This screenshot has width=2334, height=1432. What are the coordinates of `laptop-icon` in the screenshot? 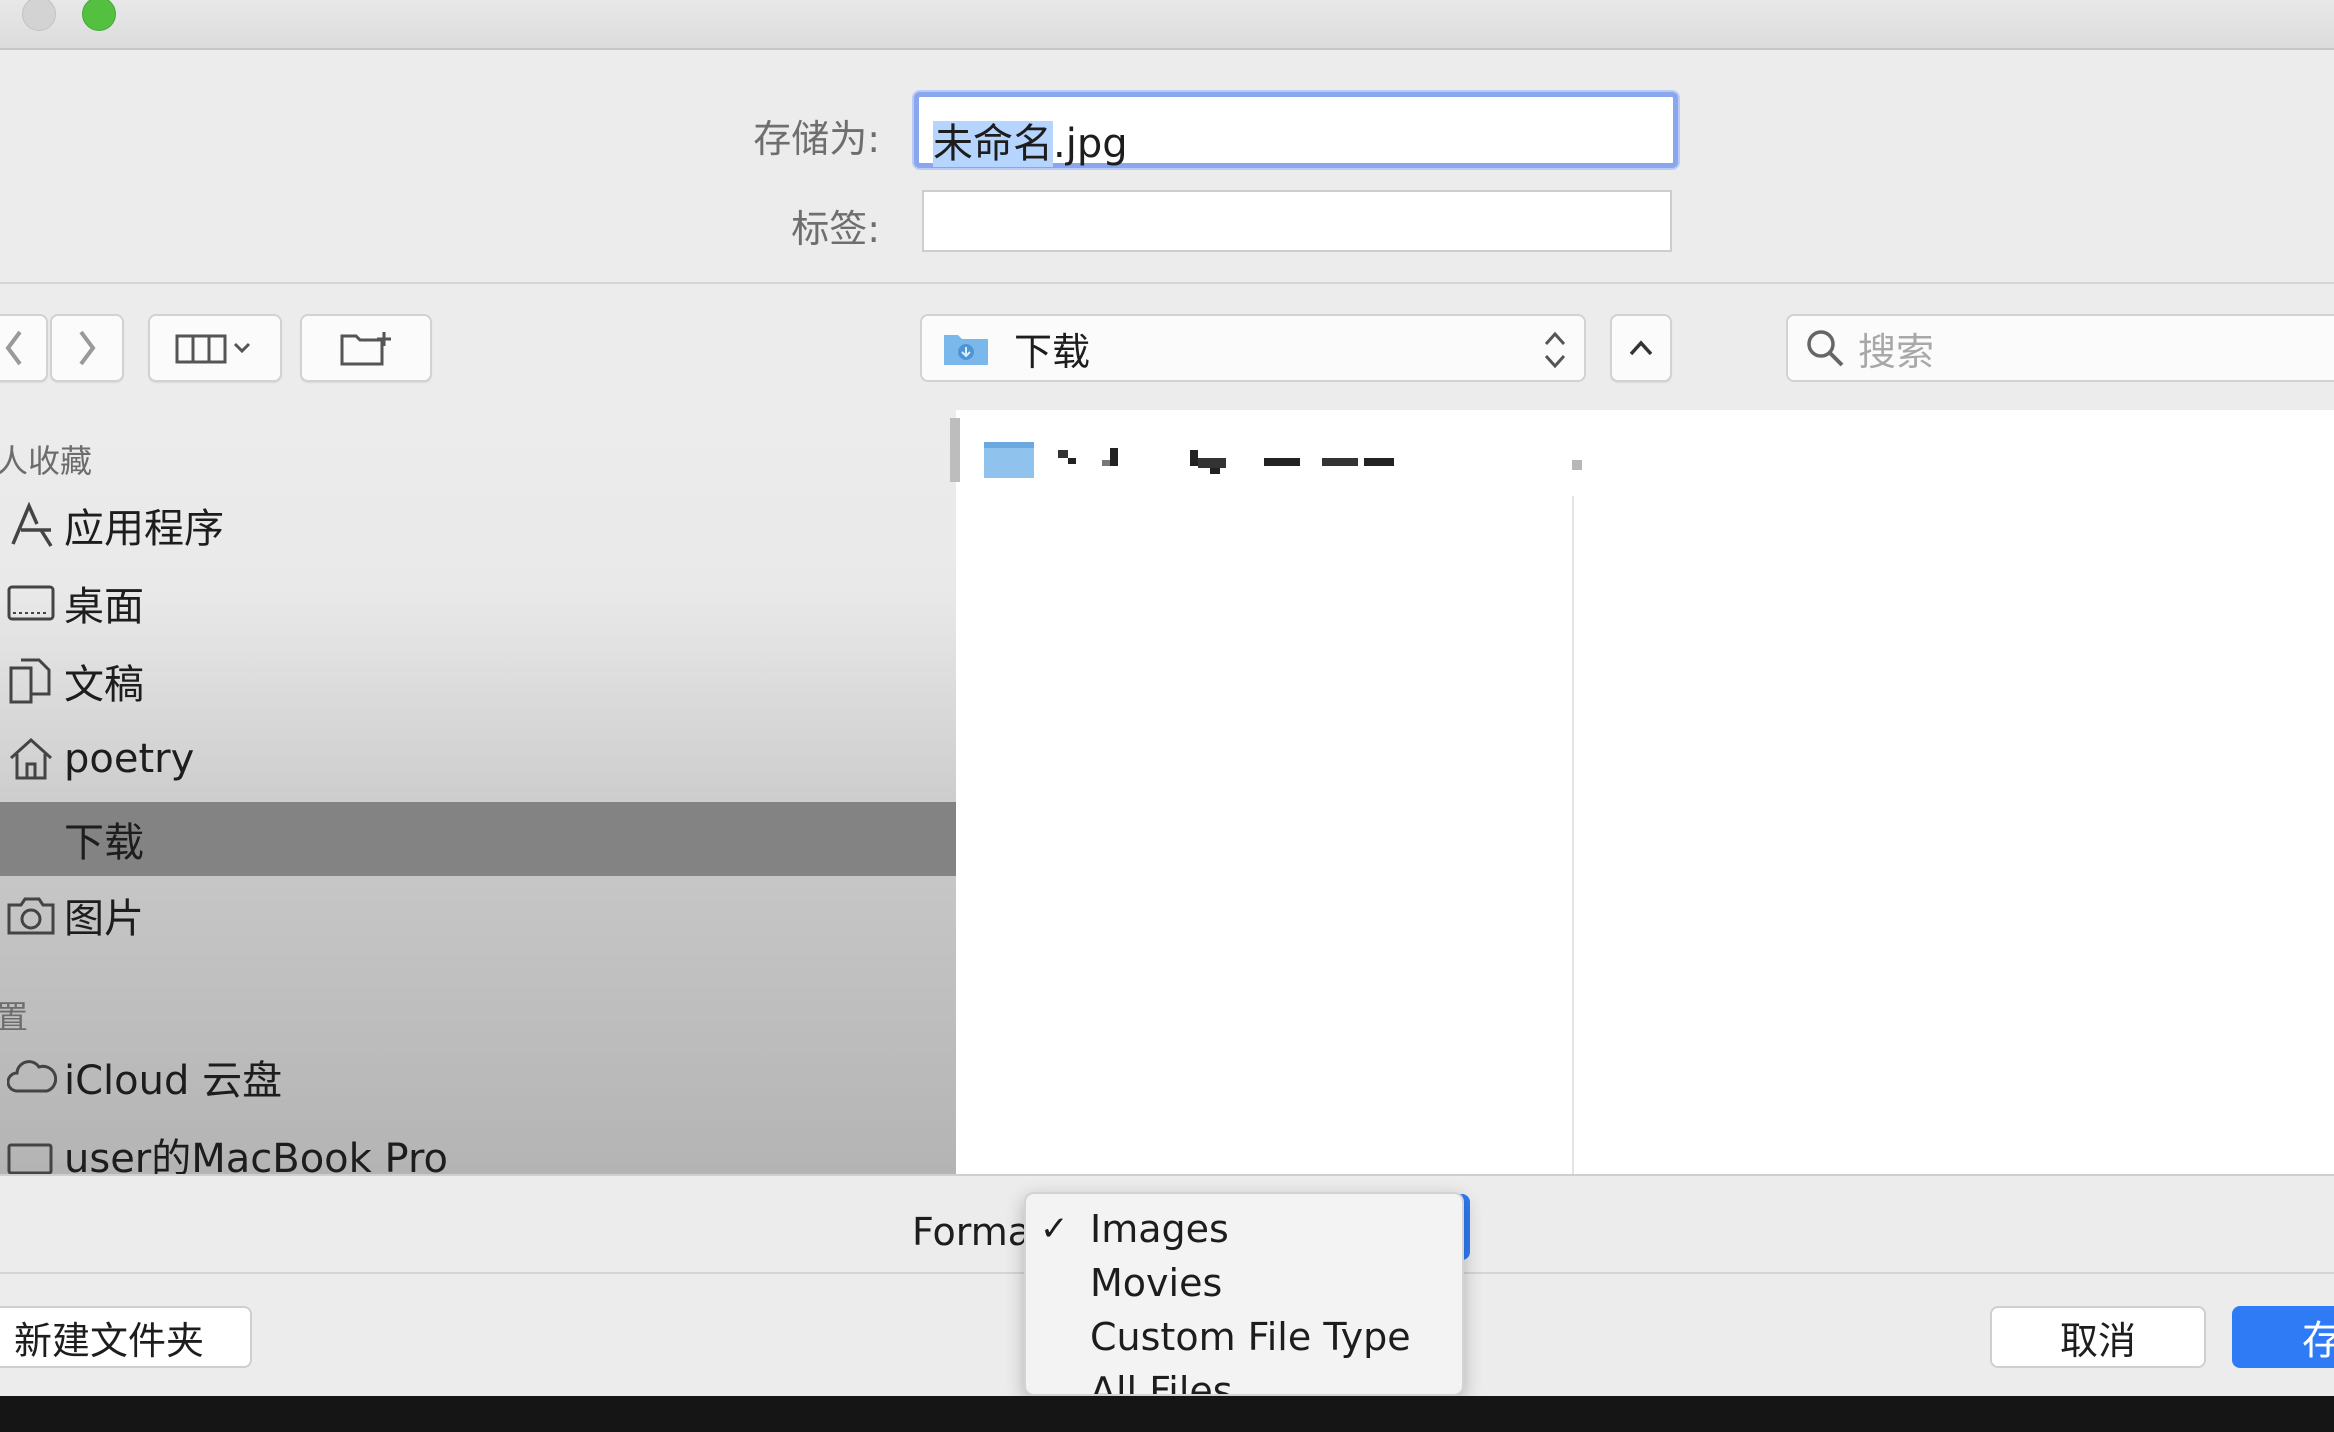 It's located at (32, 1154).